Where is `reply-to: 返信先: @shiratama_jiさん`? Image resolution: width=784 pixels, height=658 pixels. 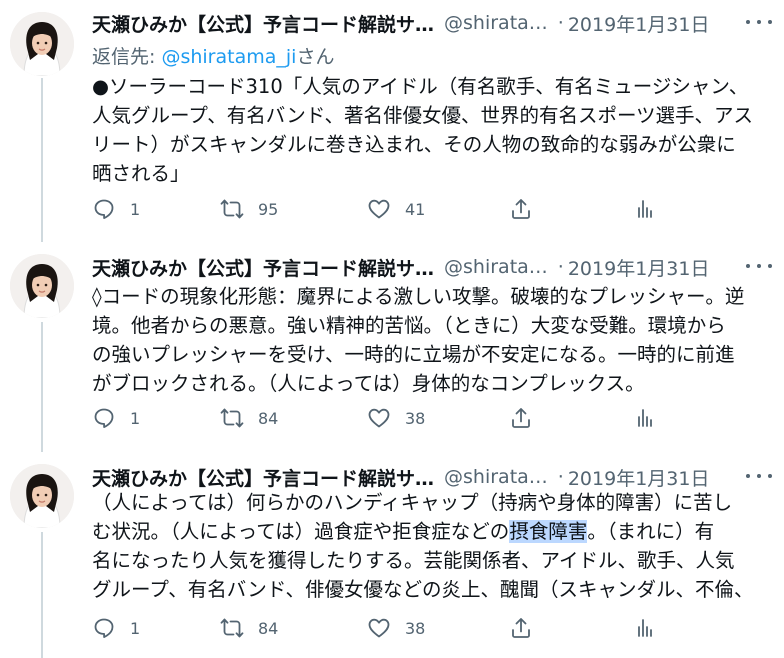
reply-to: 返信先: @shiratama_jiさん is located at coordinates (213, 55).